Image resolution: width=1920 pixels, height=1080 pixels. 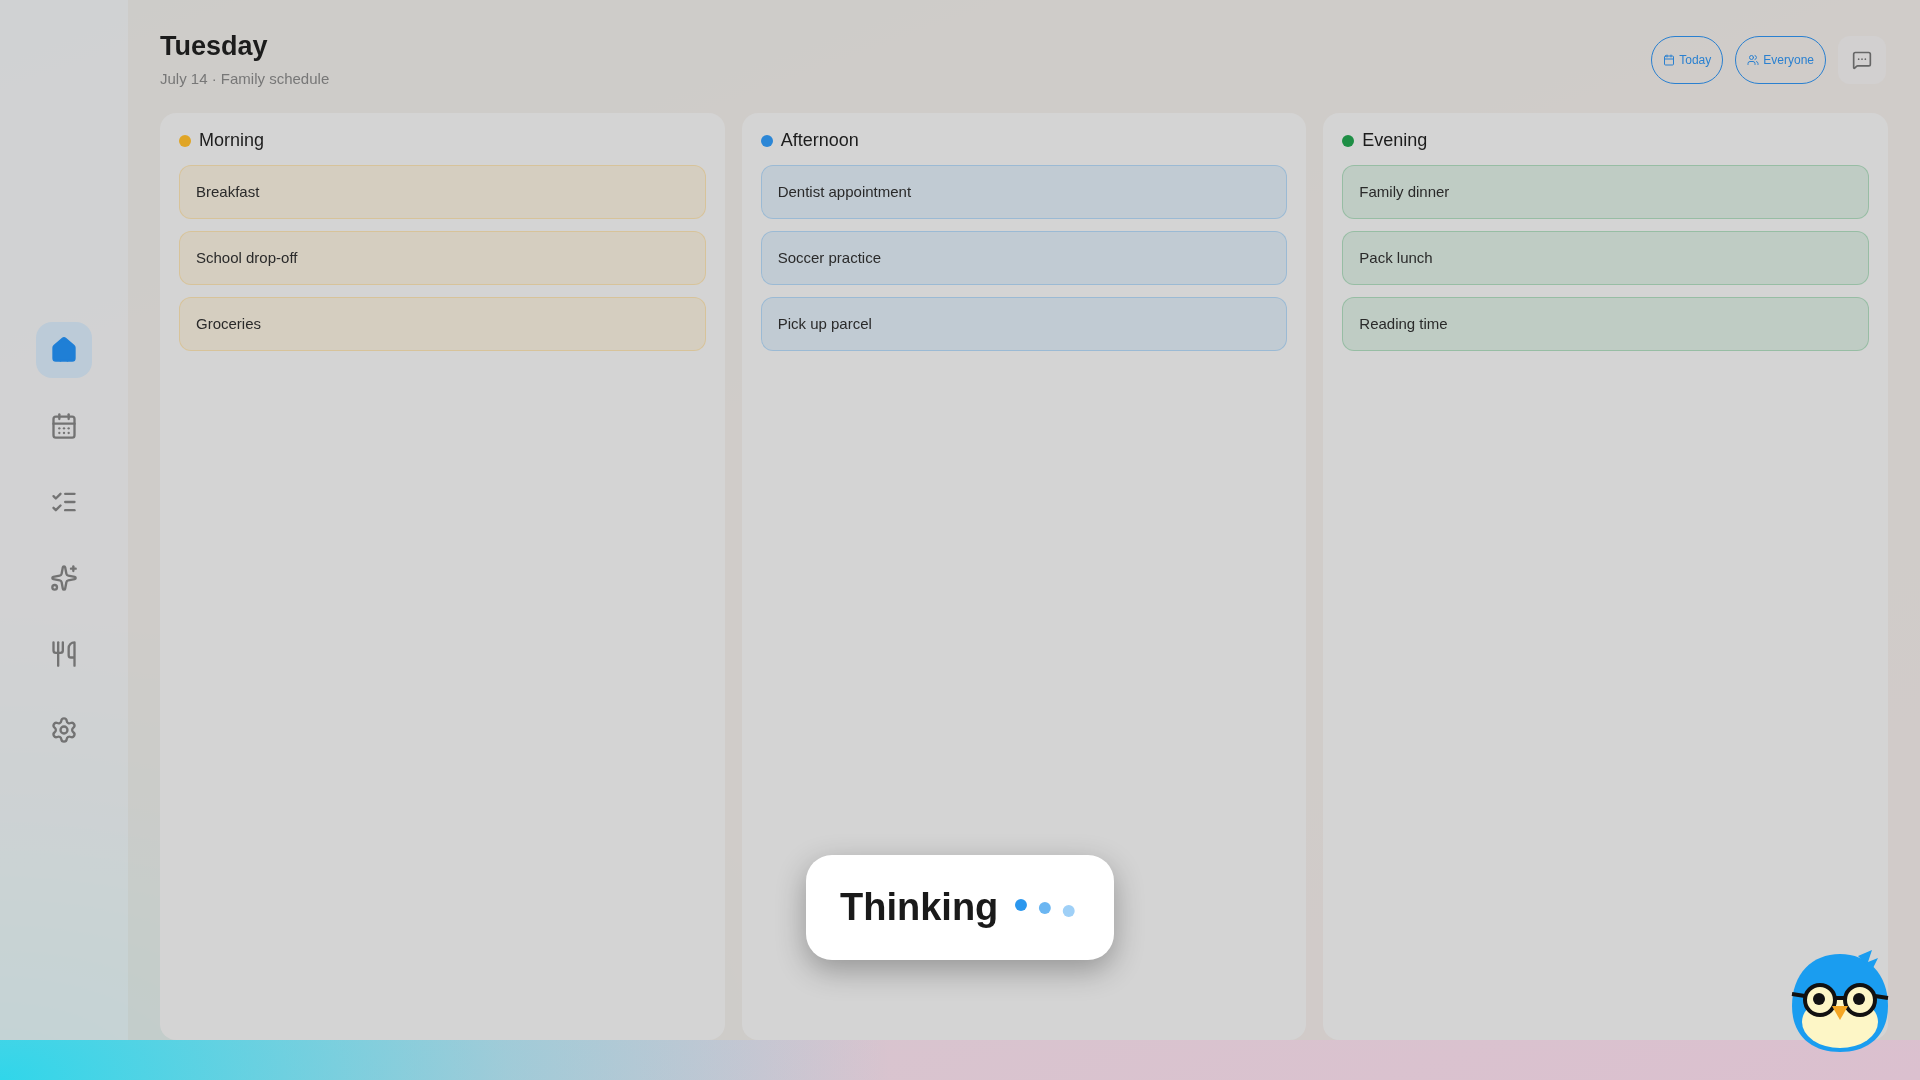 What do you see at coordinates (1605, 323) in the screenshot?
I see `task-card: Reading time` at bounding box center [1605, 323].